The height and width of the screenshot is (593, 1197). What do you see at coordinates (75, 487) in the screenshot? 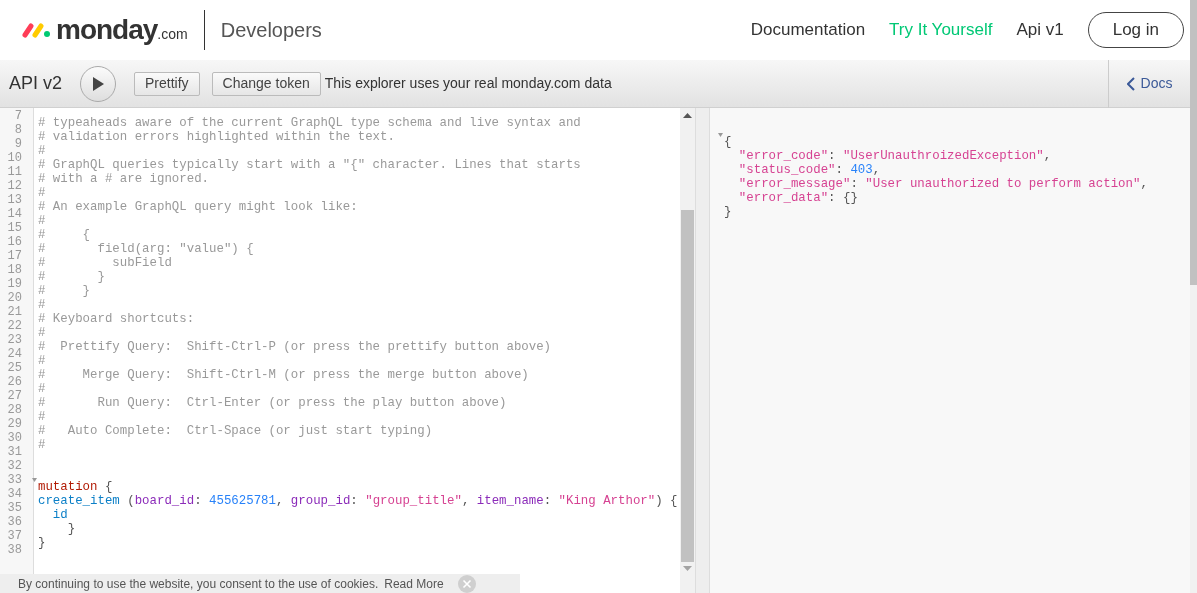
I see `code-line: mutation {` at bounding box center [75, 487].